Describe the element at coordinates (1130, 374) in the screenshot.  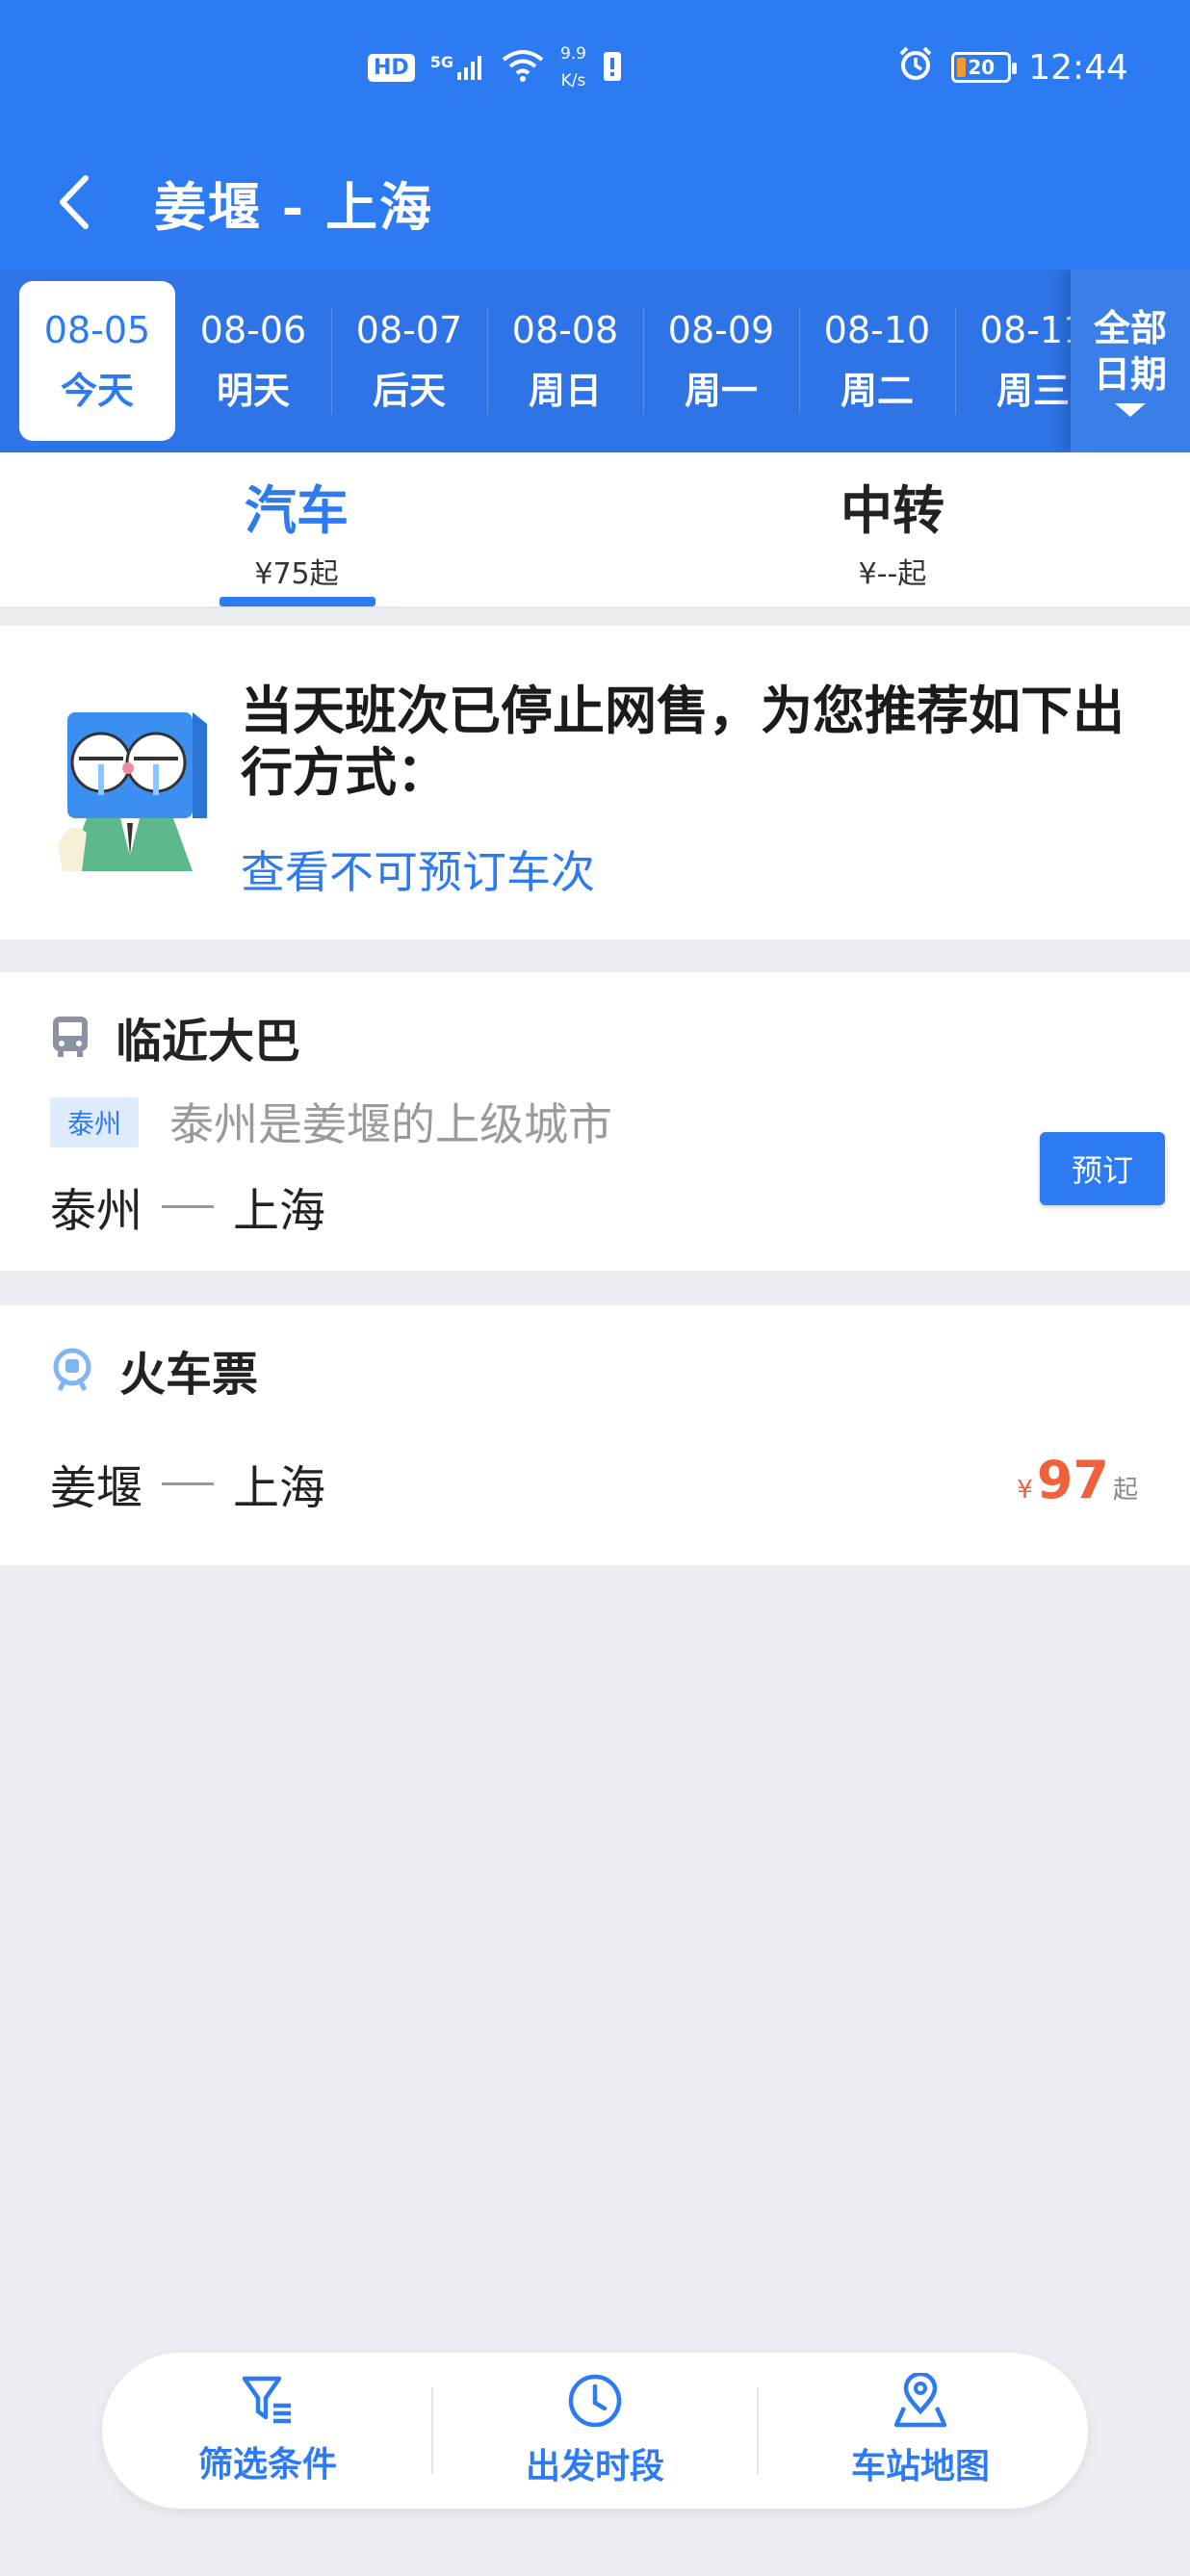
I see `all-dates-label-2: 日期` at that location.